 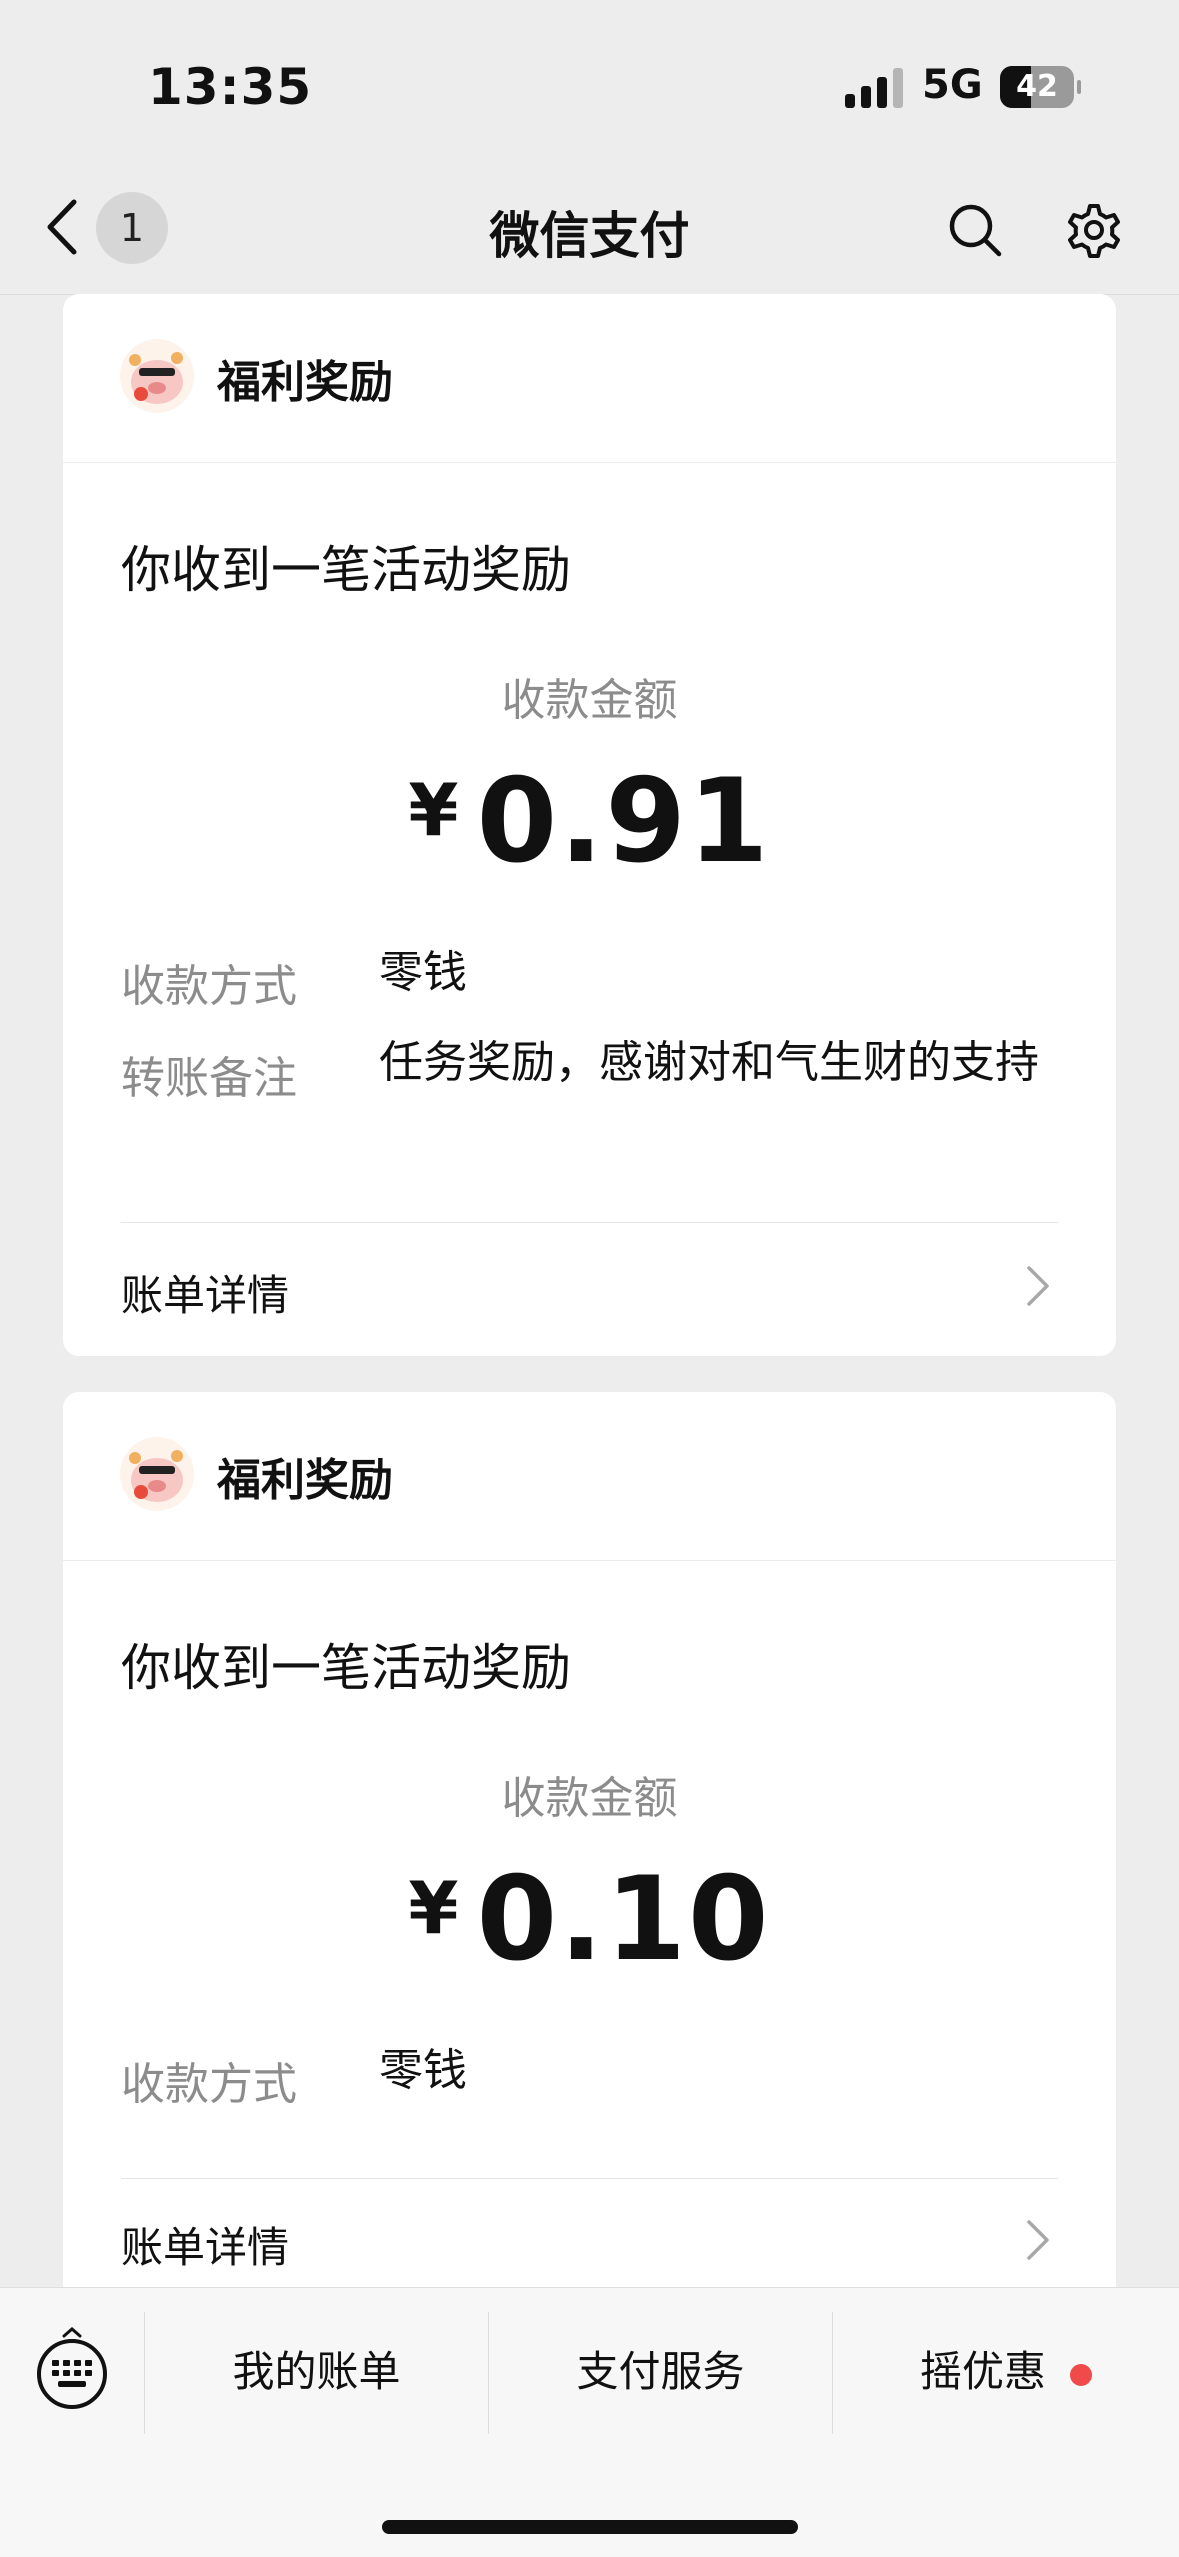 What do you see at coordinates (1094, 230) in the screenshot?
I see `gear-icon` at bounding box center [1094, 230].